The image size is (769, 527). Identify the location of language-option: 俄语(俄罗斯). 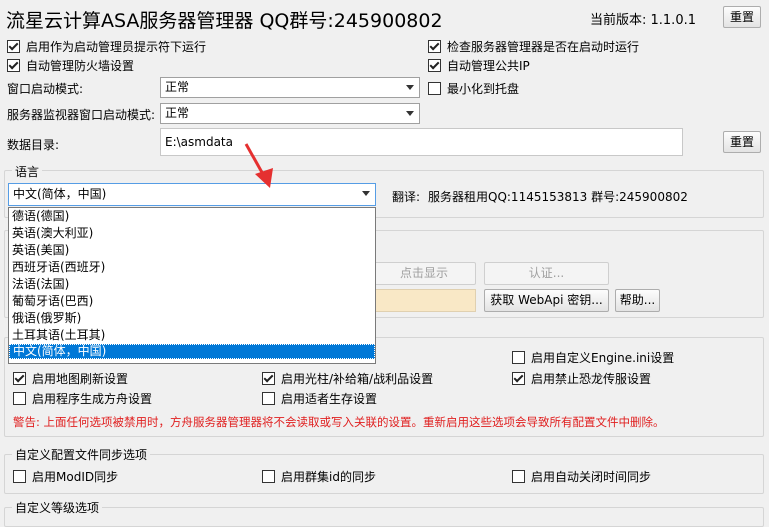
(192, 318).